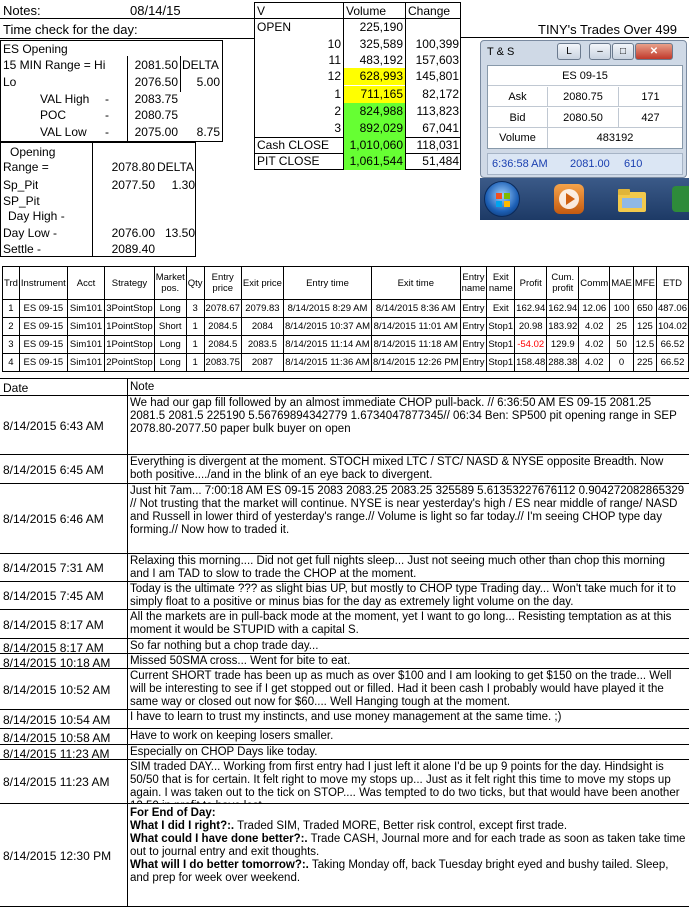 This screenshot has width=689, height=908. Describe the element at coordinates (334, 44) in the screenshot. I see `volume-row-label: 10` at that location.